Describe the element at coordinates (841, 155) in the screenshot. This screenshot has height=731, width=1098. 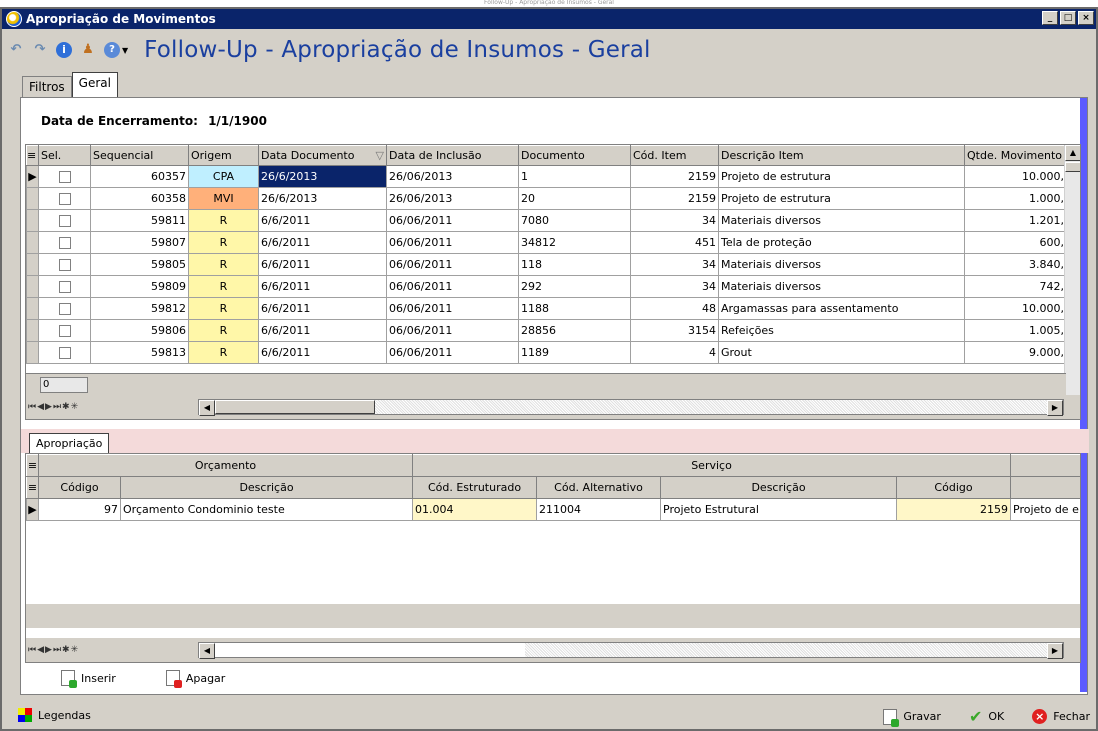
I see `col-descricao-item: Descrição Item` at that location.